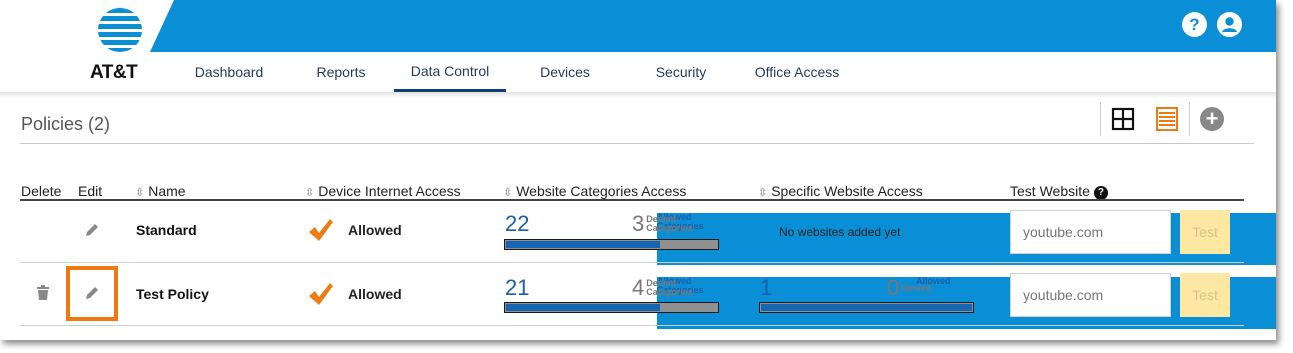 This screenshot has height=353, width=1293. What do you see at coordinates (662, 223) in the screenshot?
I see `categories-denied: 3 Denied Categories` at bounding box center [662, 223].